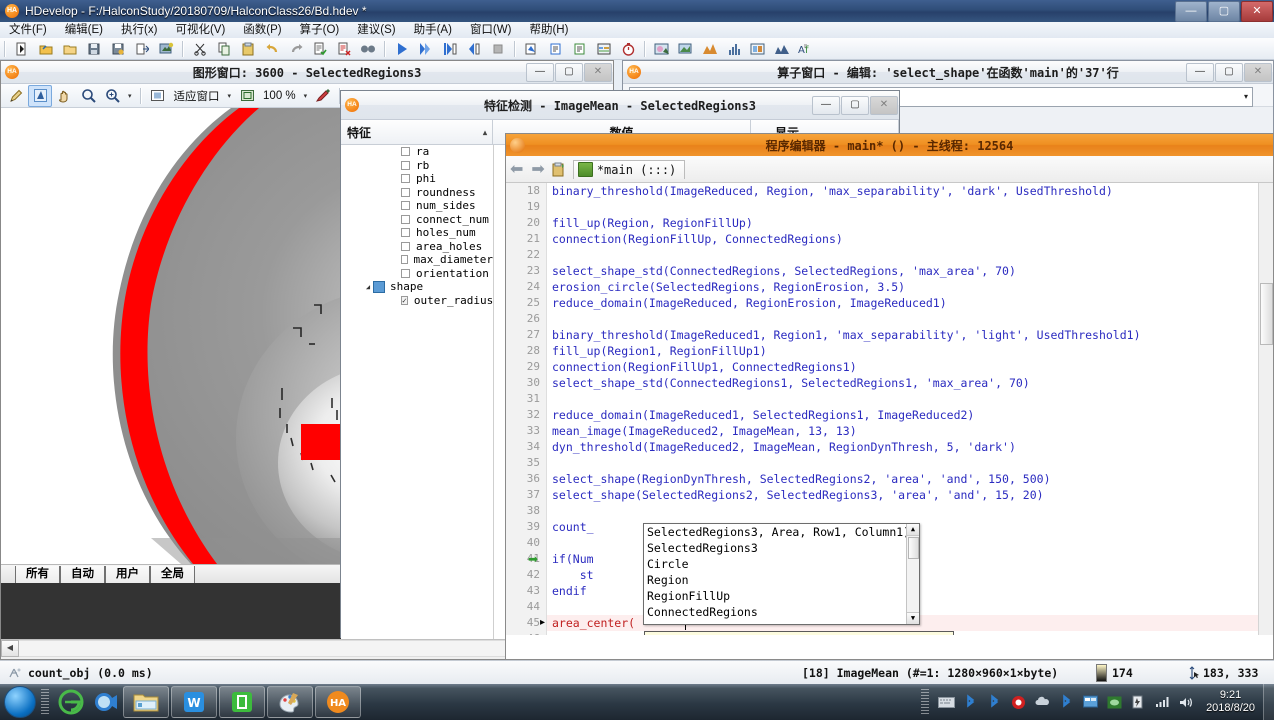 The image size is (1274, 720). What do you see at coordinates (946, 702) in the screenshot?
I see `keyboard-icon` at bounding box center [946, 702].